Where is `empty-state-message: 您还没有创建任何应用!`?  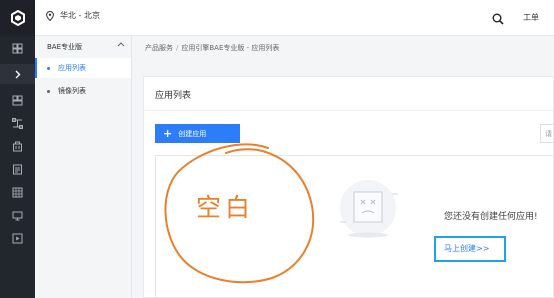
empty-state-message: 您还没有创建任何应用! is located at coordinates (491, 217).